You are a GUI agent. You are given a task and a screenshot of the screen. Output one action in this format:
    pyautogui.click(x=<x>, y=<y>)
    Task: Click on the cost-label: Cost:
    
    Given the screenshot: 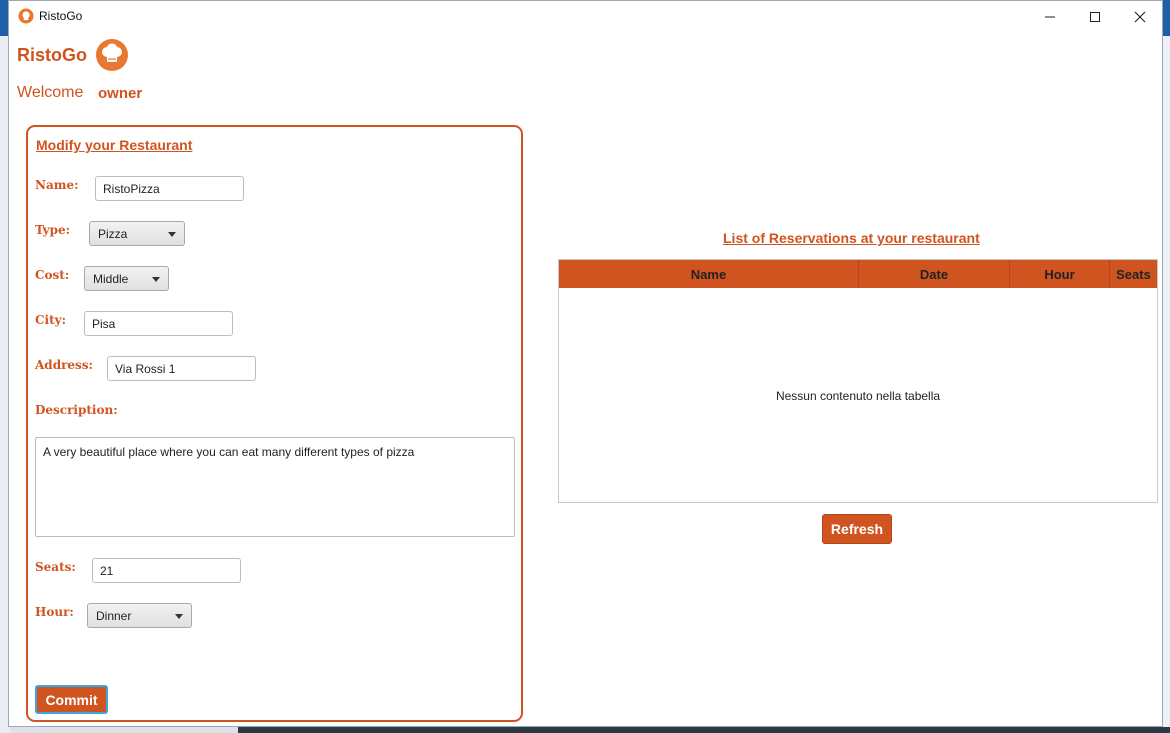 What is the action you would take?
    pyautogui.click(x=52, y=275)
    